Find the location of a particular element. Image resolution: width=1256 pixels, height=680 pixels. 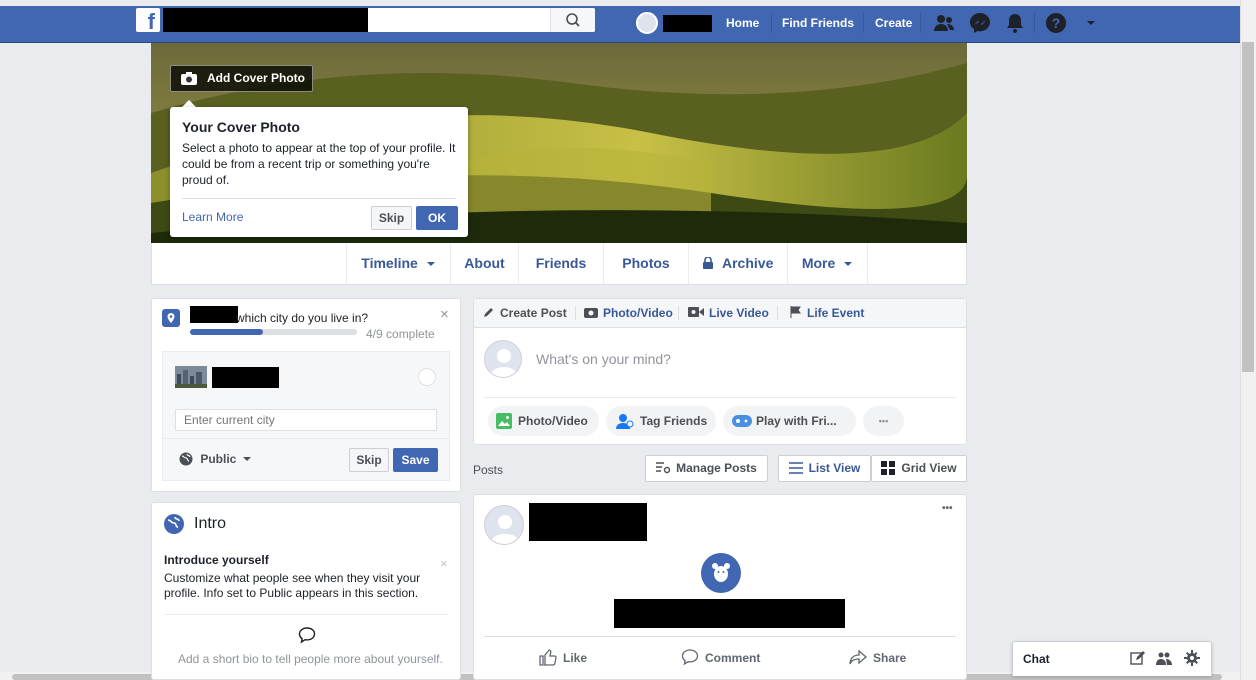

share-button: Share is located at coordinates (877, 657).